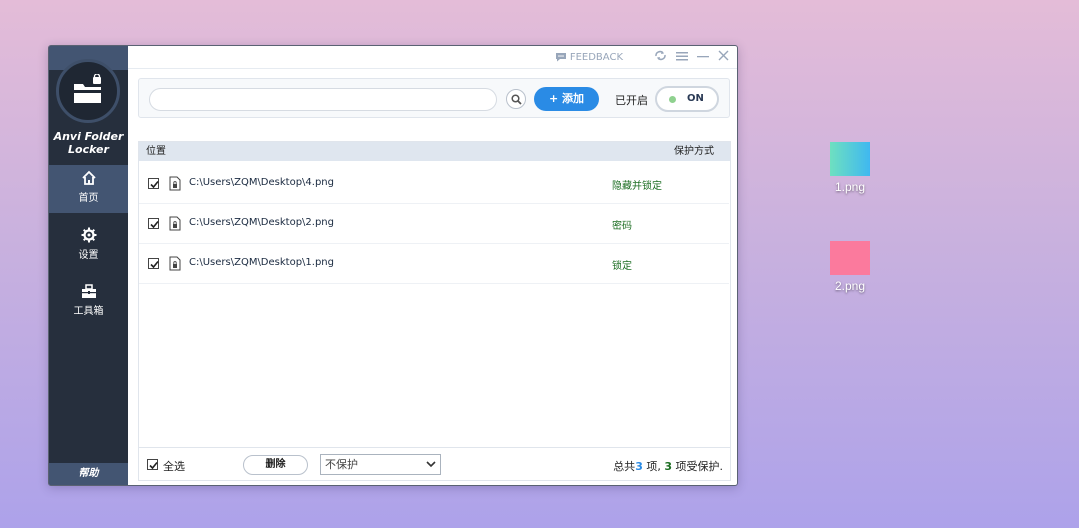 This screenshot has height=528, width=1079. Describe the element at coordinates (653, 466) in the screenshot. I see `summary-mid: 项,` at that location.